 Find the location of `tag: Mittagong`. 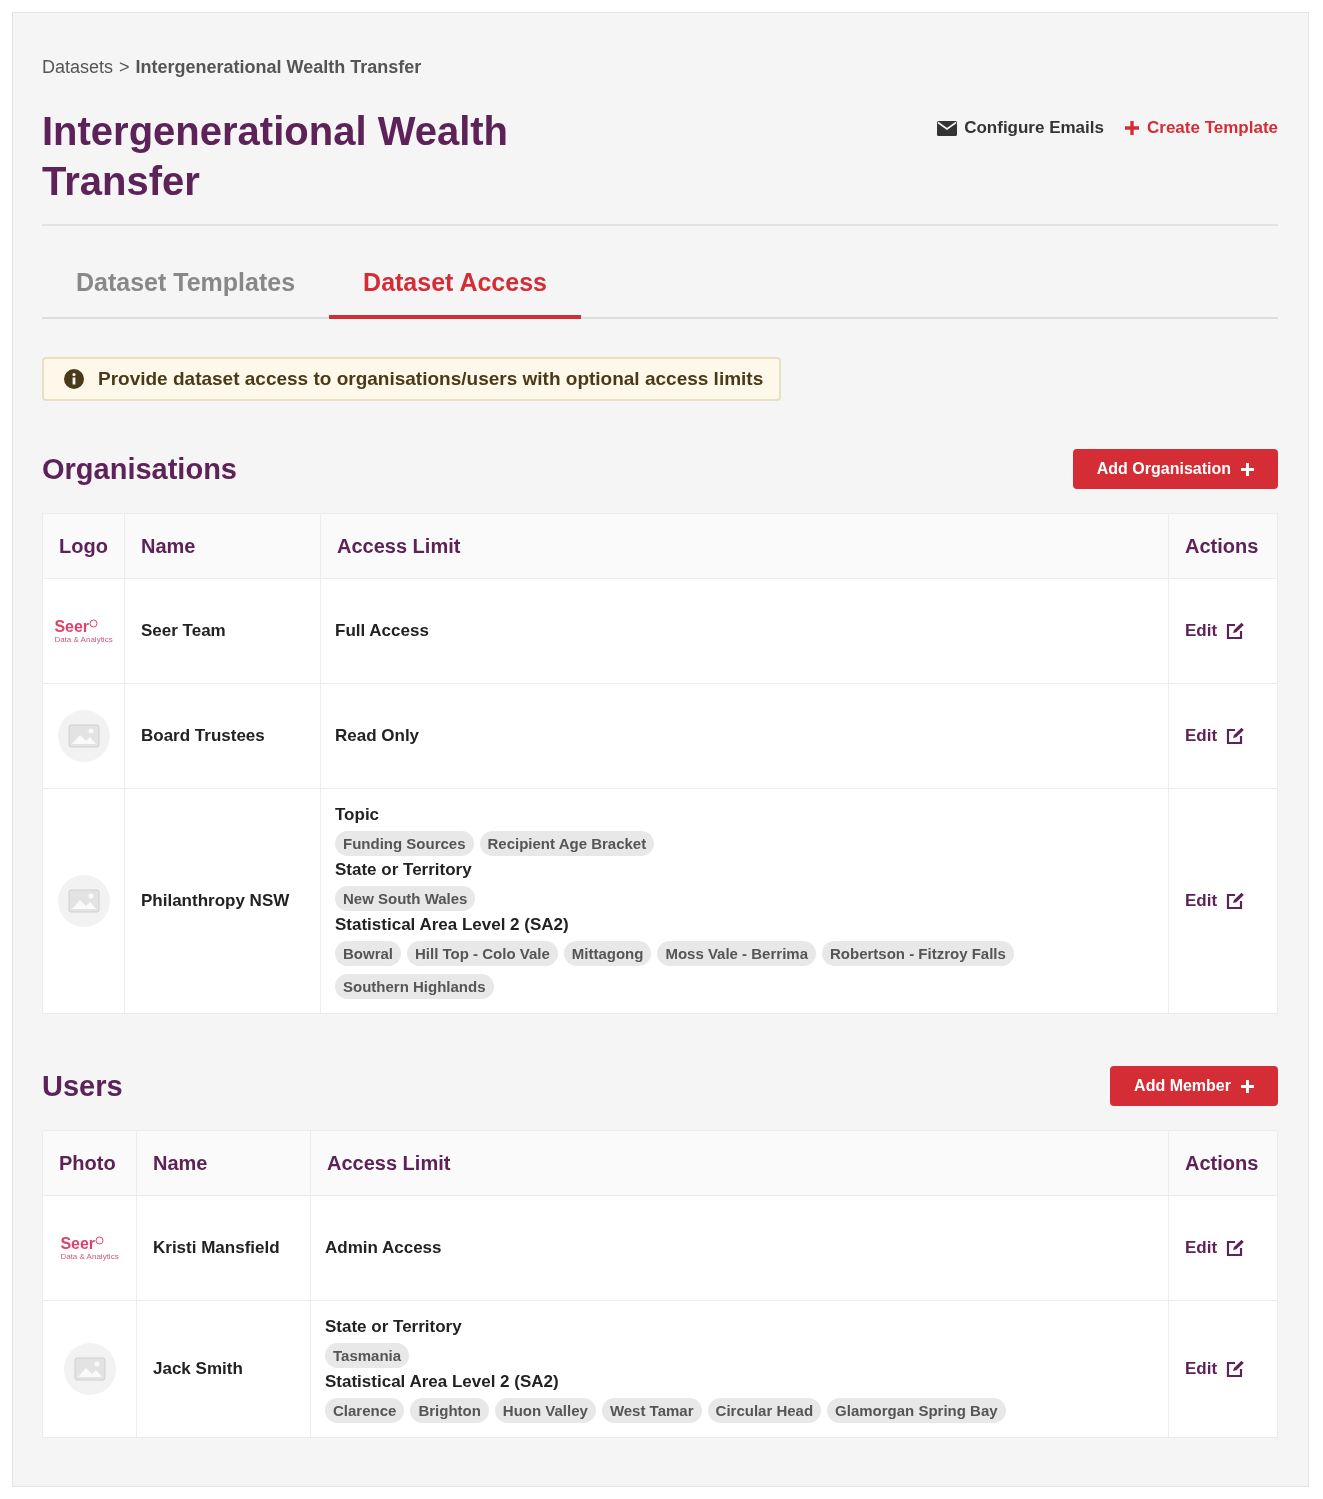

tag: Mittagong is located at coordinates (607, 953).